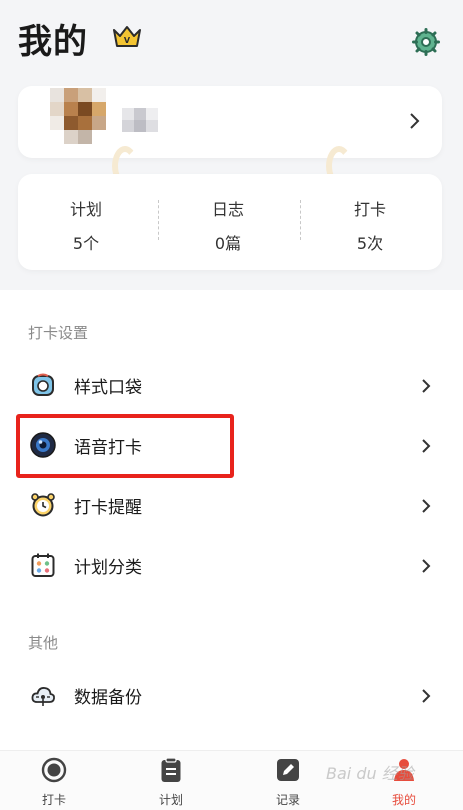 This screenshot has width=463, height=810. Describe the element at coordinates (370, 225) in the screenshot. I see `stat-checkins: 打卡 5次` at that location.